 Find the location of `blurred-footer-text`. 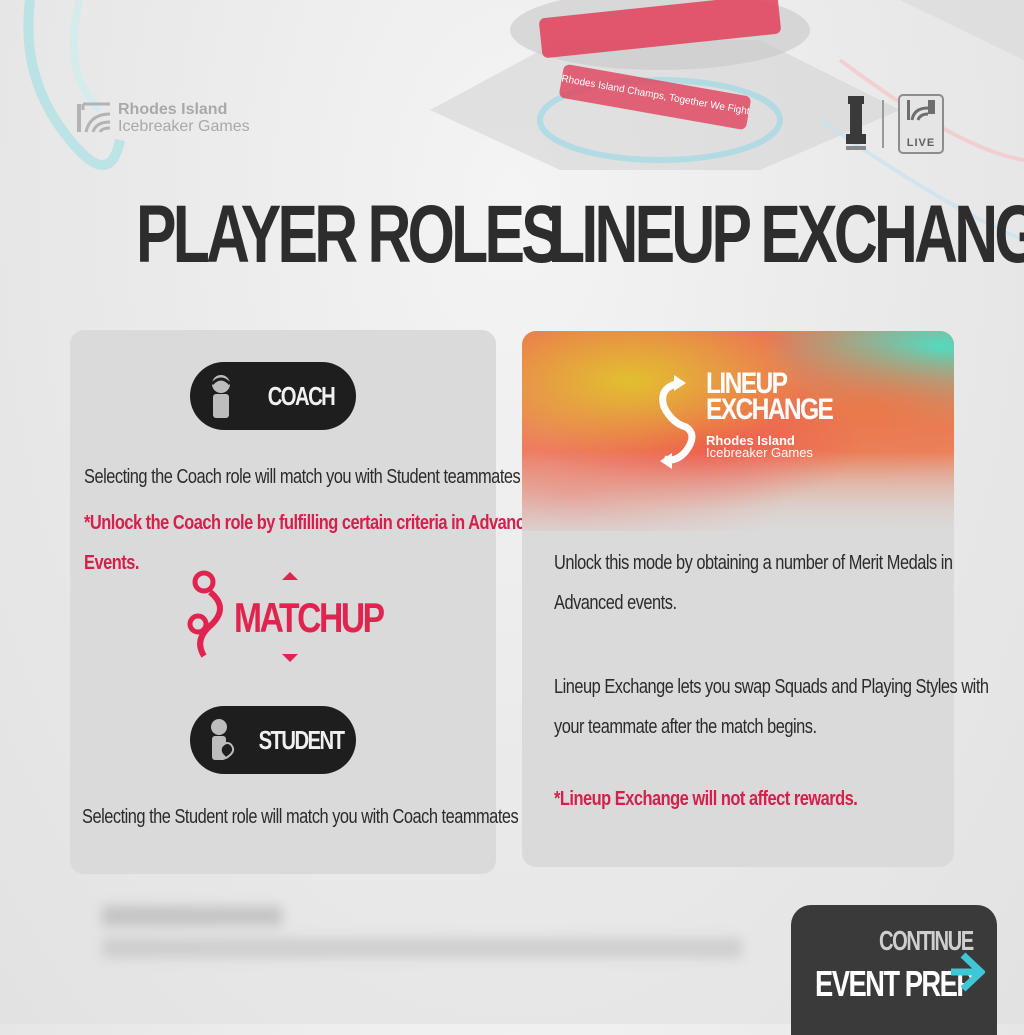

blurred-footer-text is located at coordinates (423, 940).